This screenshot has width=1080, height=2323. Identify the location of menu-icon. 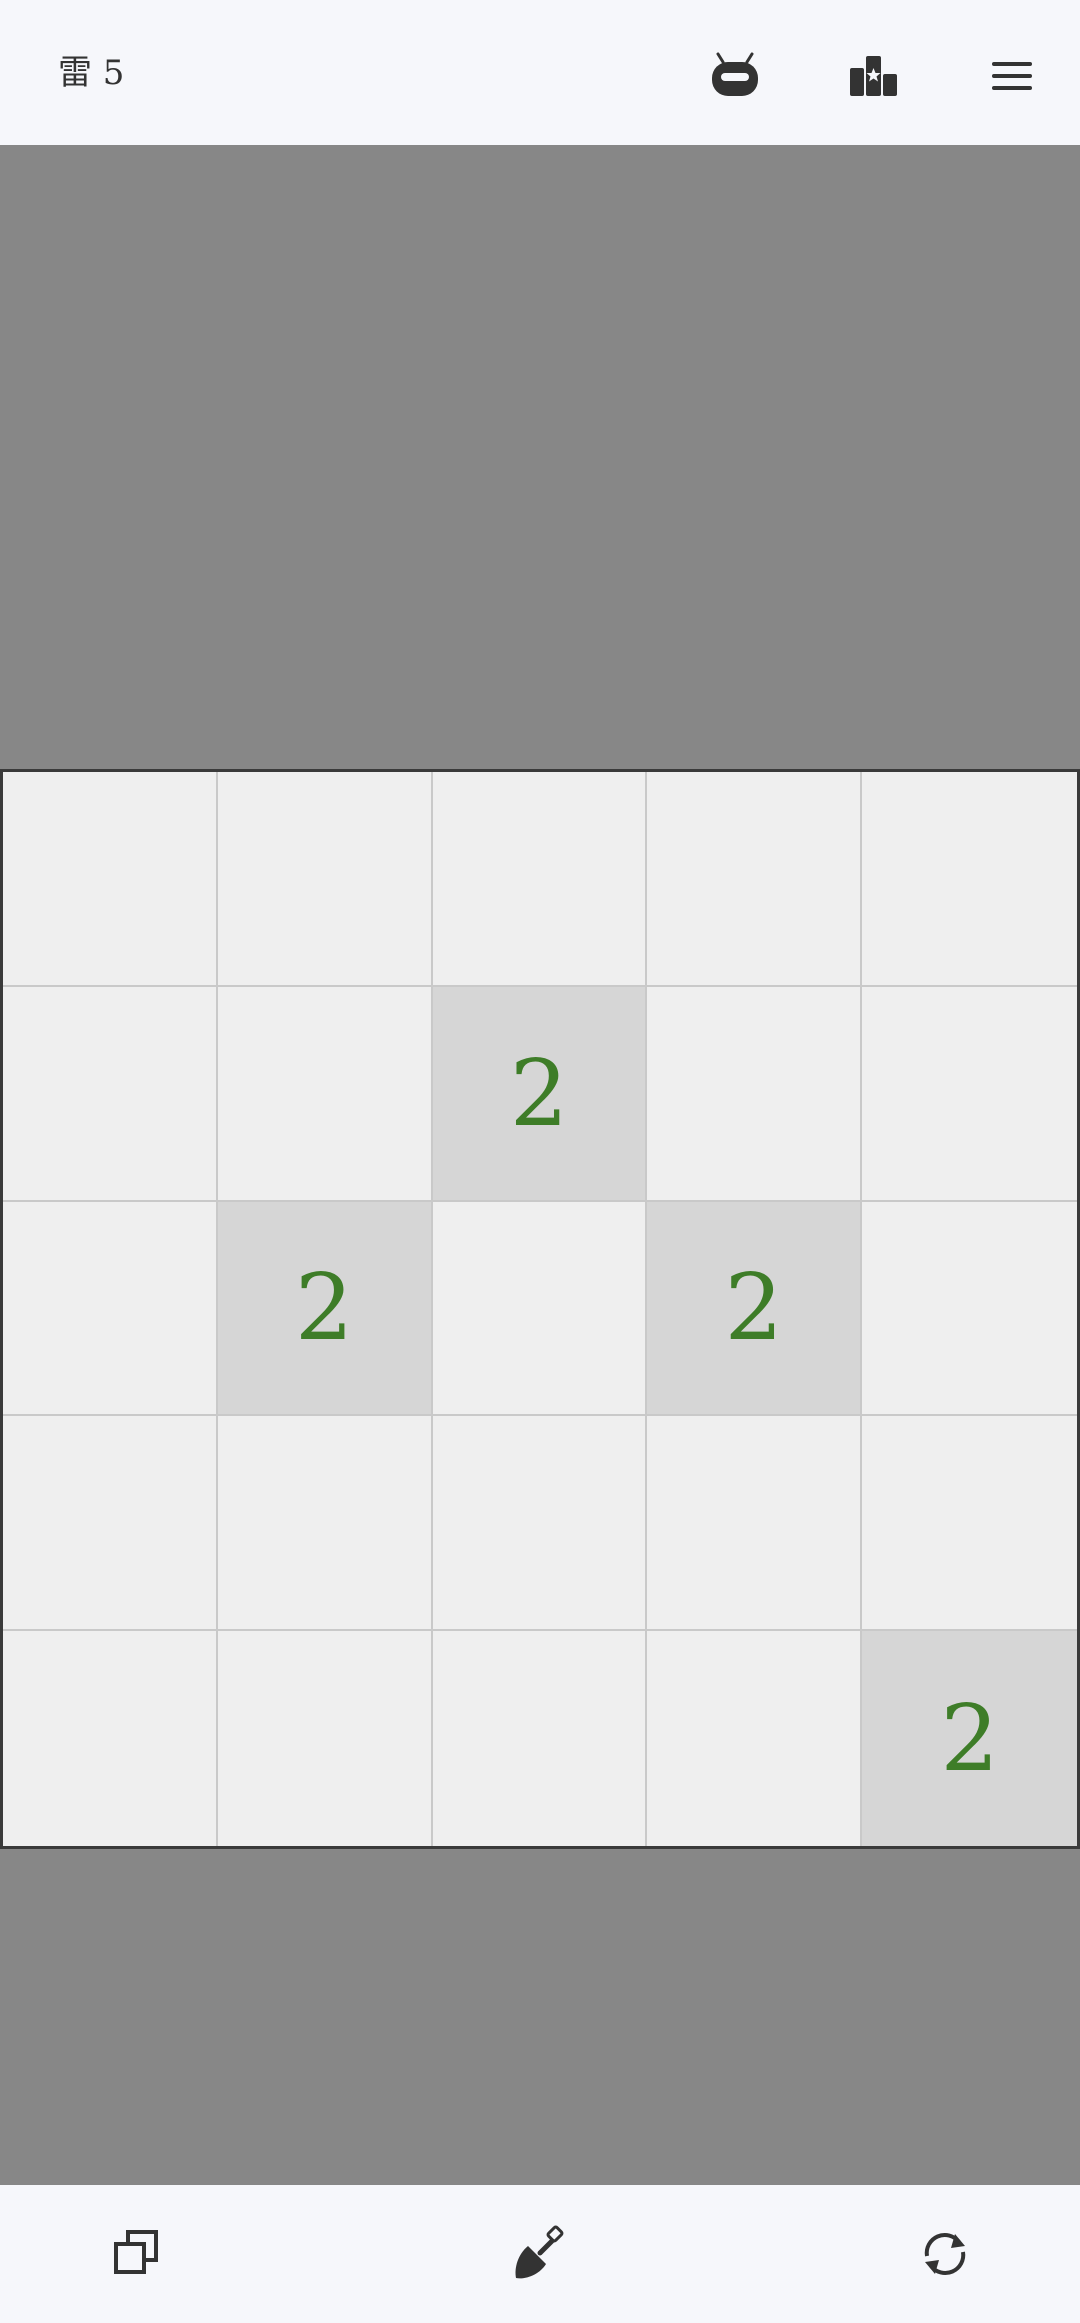
(1012, 76).